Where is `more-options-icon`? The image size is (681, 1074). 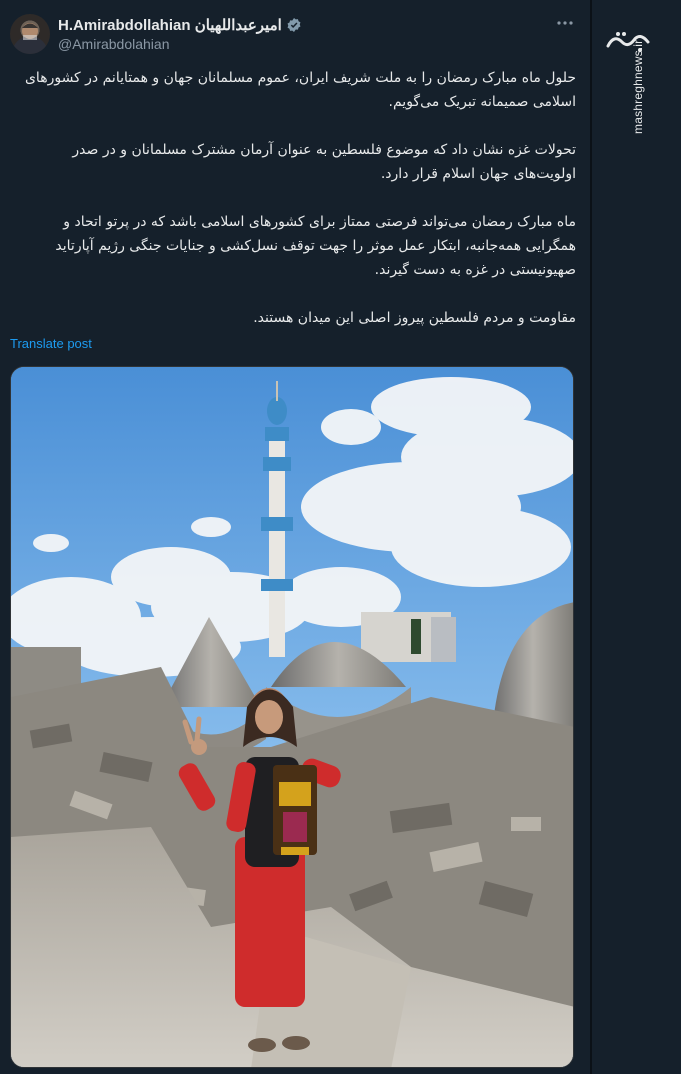
more-options-icon is located at coordinates (565, 23).